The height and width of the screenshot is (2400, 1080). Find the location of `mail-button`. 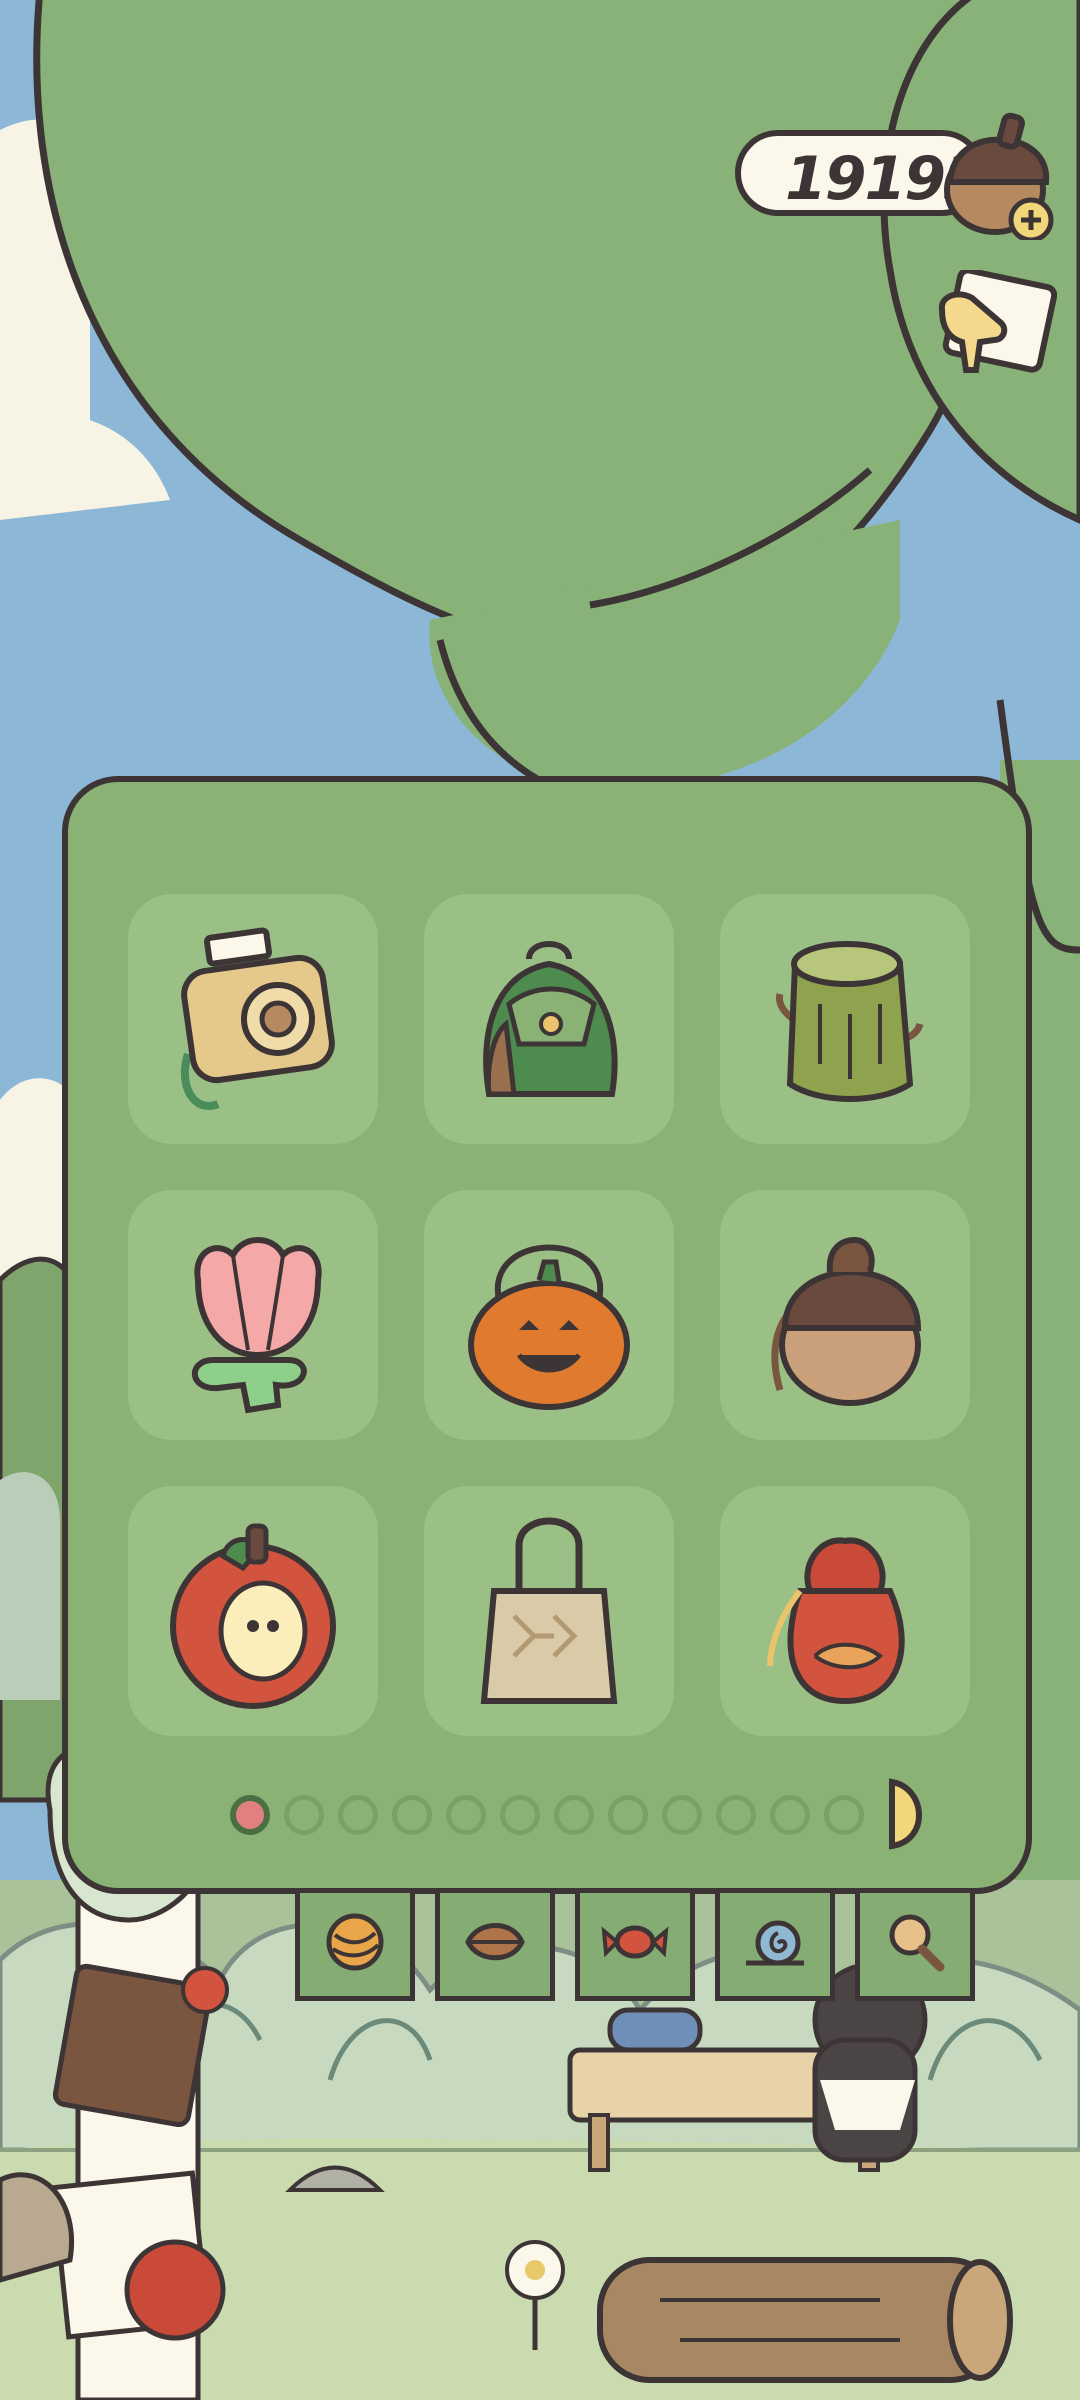

mail-button is located at coordinates (995, 327).